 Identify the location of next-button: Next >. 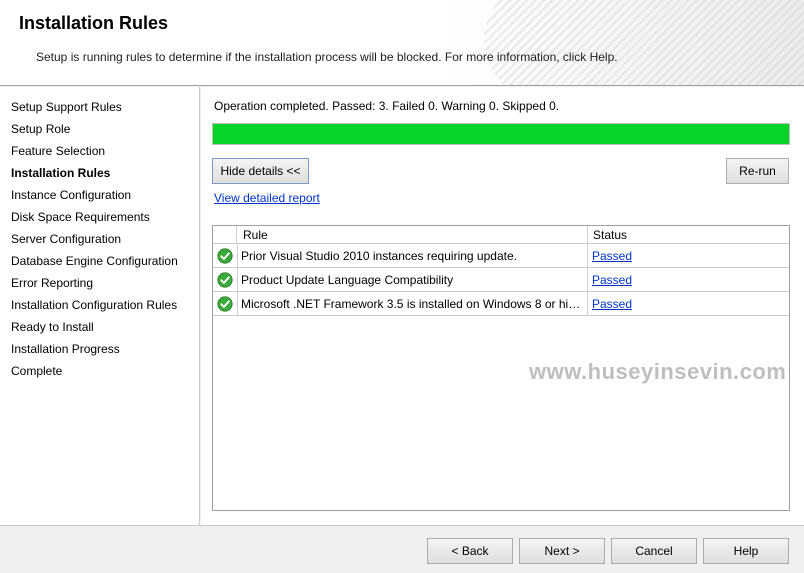
(562, 551).